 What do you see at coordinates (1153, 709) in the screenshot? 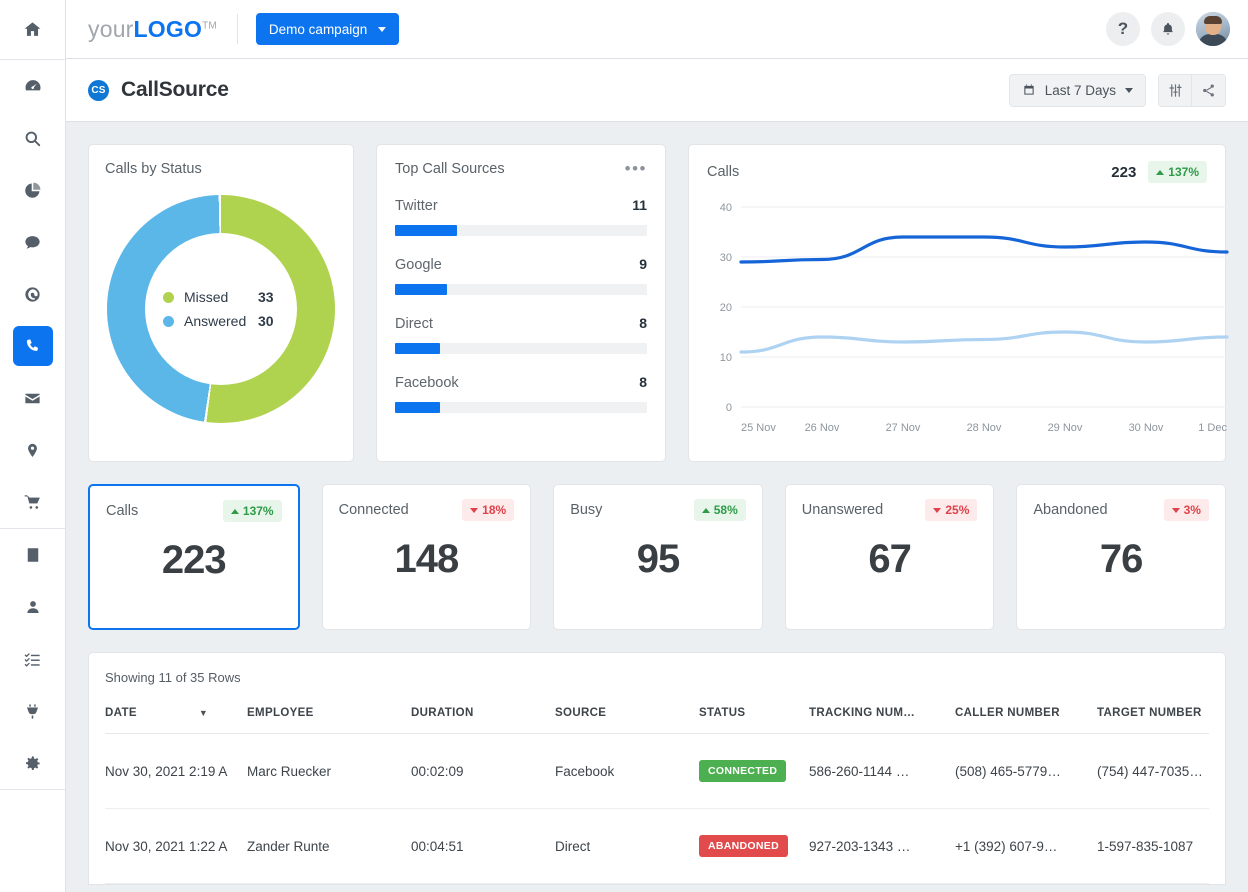
I see `table-header-target-number: TARGET NUMBER` at bounding box center [1153, 709].